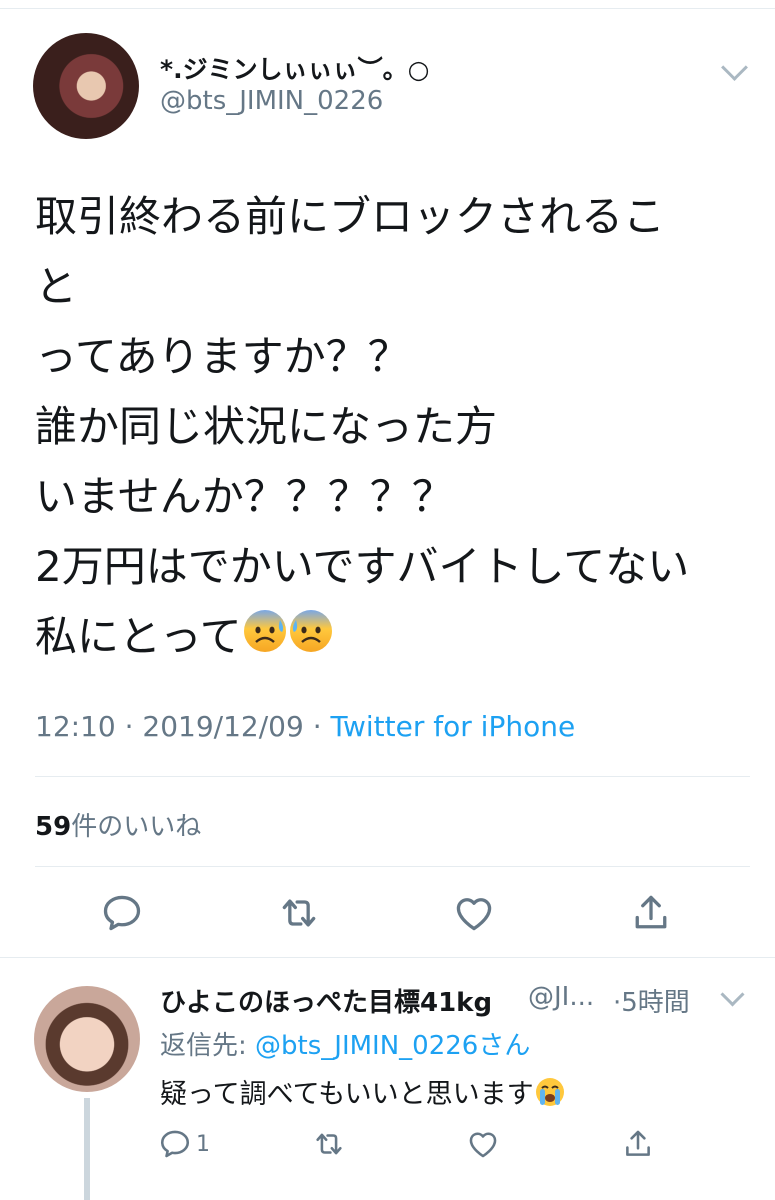  Describe the element at coordinates (75, 726) in the screenshot. I see `tweet-time: 12:10` at that location.